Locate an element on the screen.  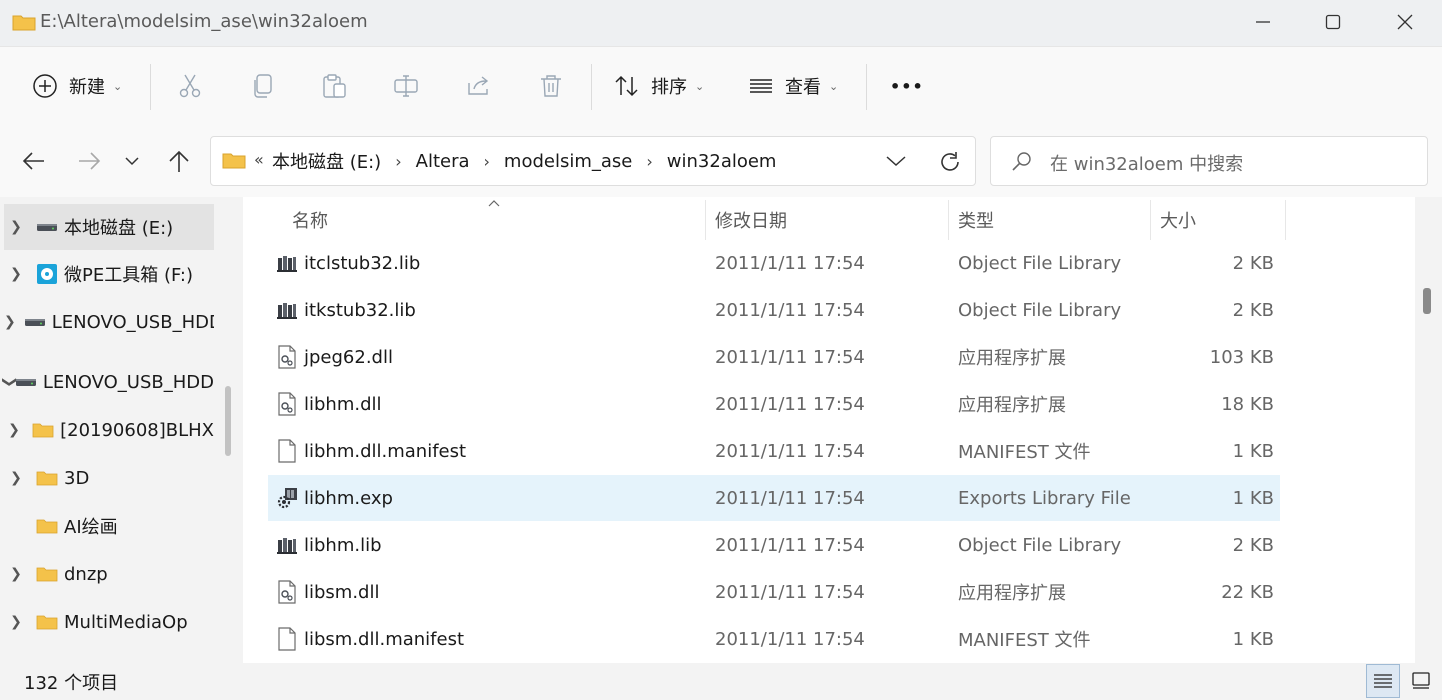
sort-button: 排序 ⌄ is located at coordinates (659, 86).